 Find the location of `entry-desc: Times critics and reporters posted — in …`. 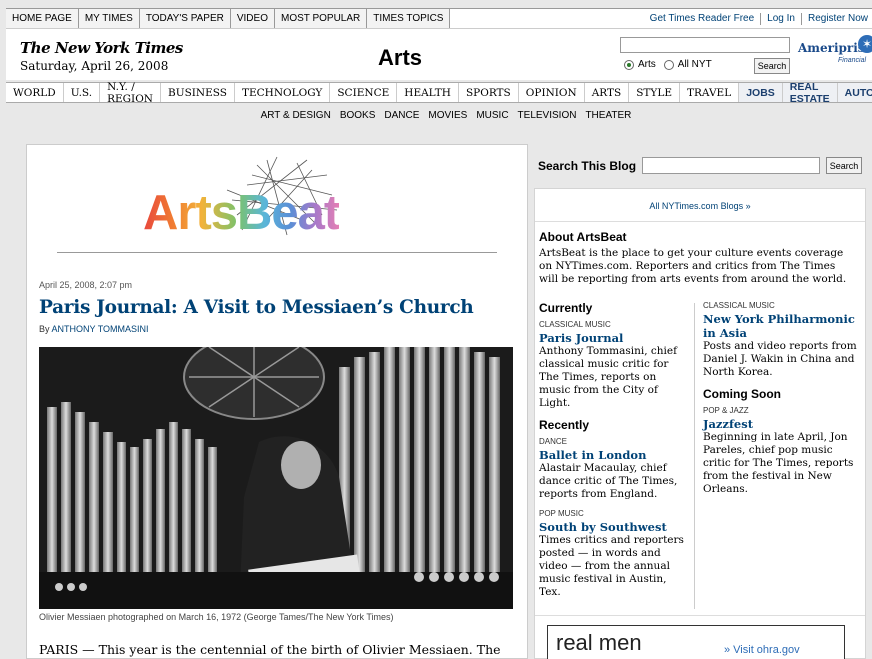

entry-desc: Times critics and reporters posted — in … is located at coordinates (611, 566).